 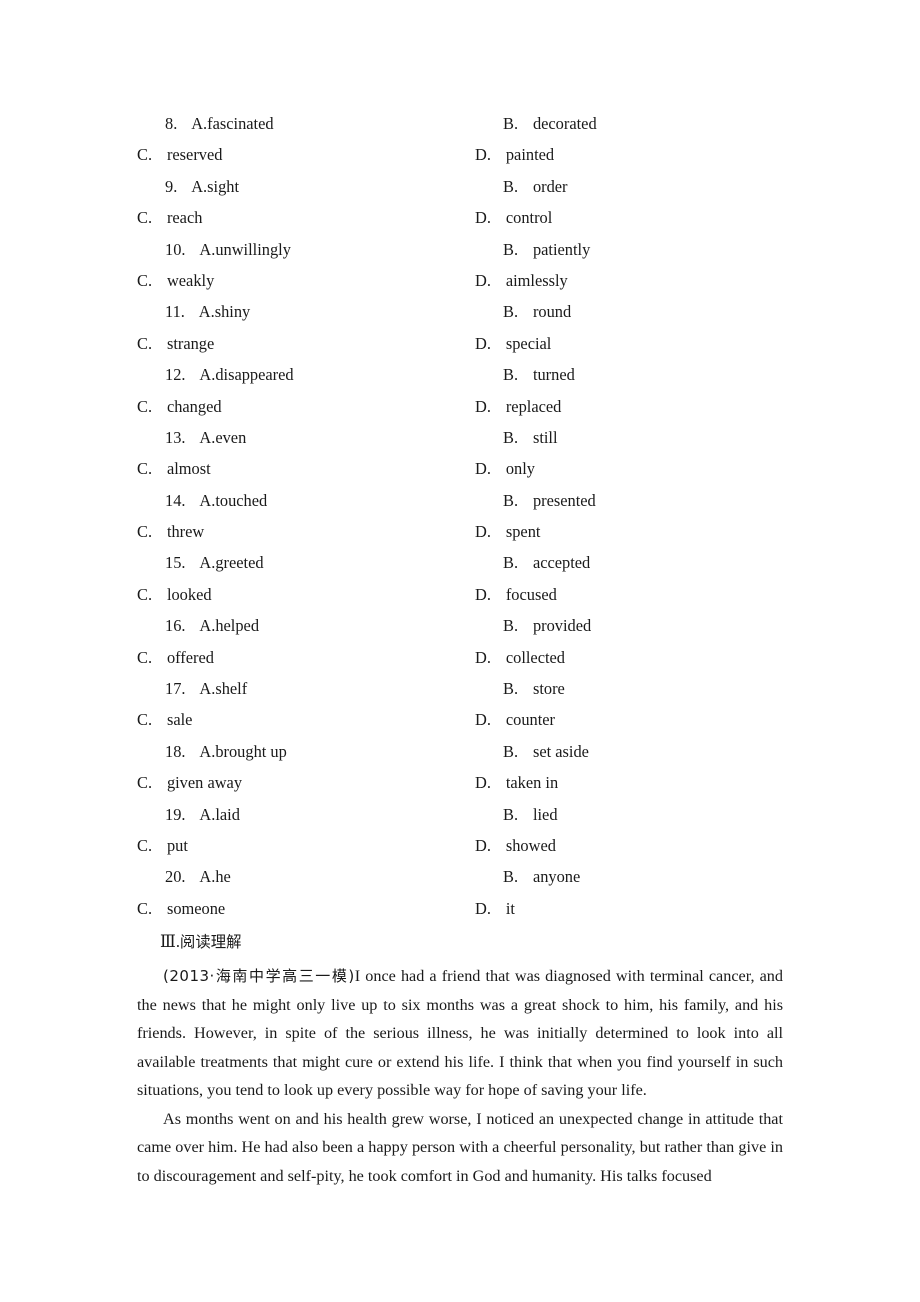 What do you see at coordinates (306, 468) in the screenshot?
I see `mc-option-c: C. almost` at bounding box center [306, 468].